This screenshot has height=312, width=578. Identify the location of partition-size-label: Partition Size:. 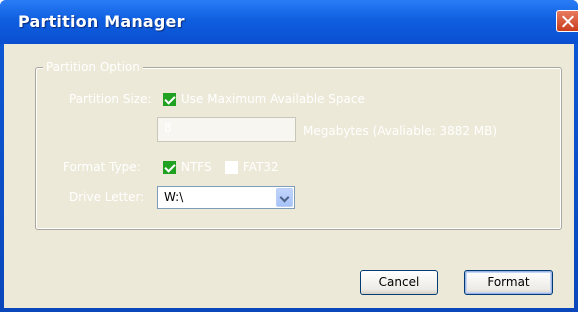
(110, 99).